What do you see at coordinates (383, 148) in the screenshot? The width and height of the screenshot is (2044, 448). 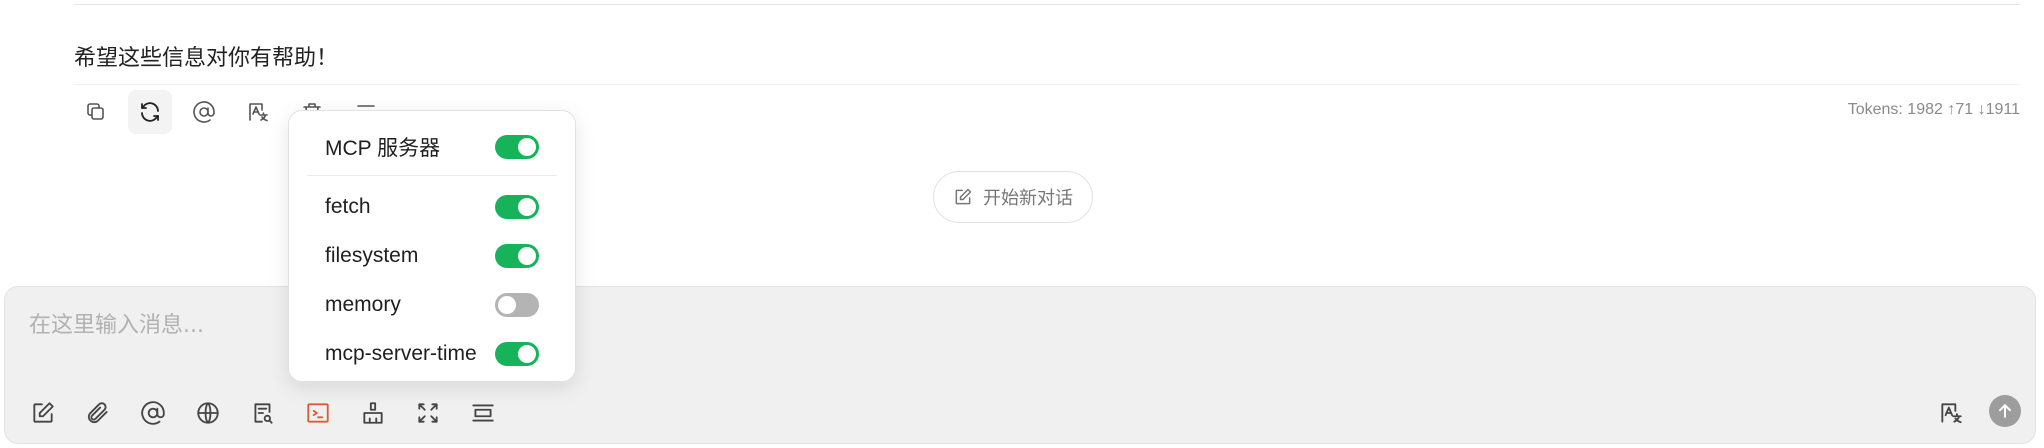 I see `mcp-header-label: MCP 服务器` at bounding box center [383, 148].